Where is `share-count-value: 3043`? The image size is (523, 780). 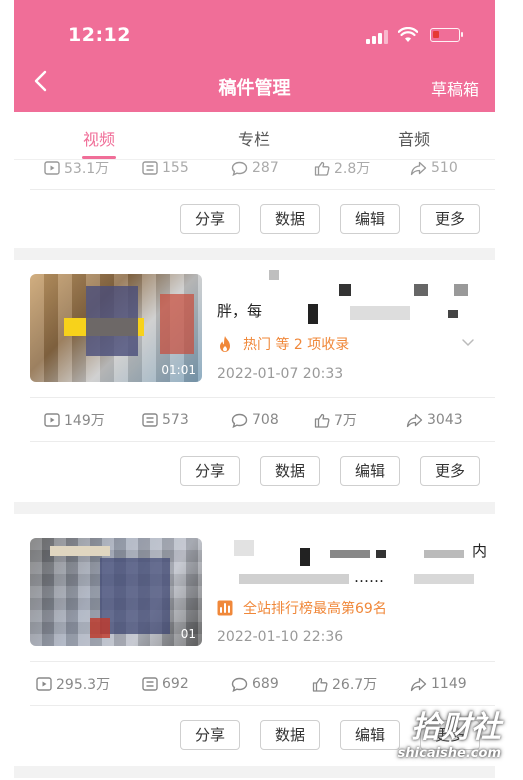 share-count-value: 3043 is located at coordinates (445, 420).